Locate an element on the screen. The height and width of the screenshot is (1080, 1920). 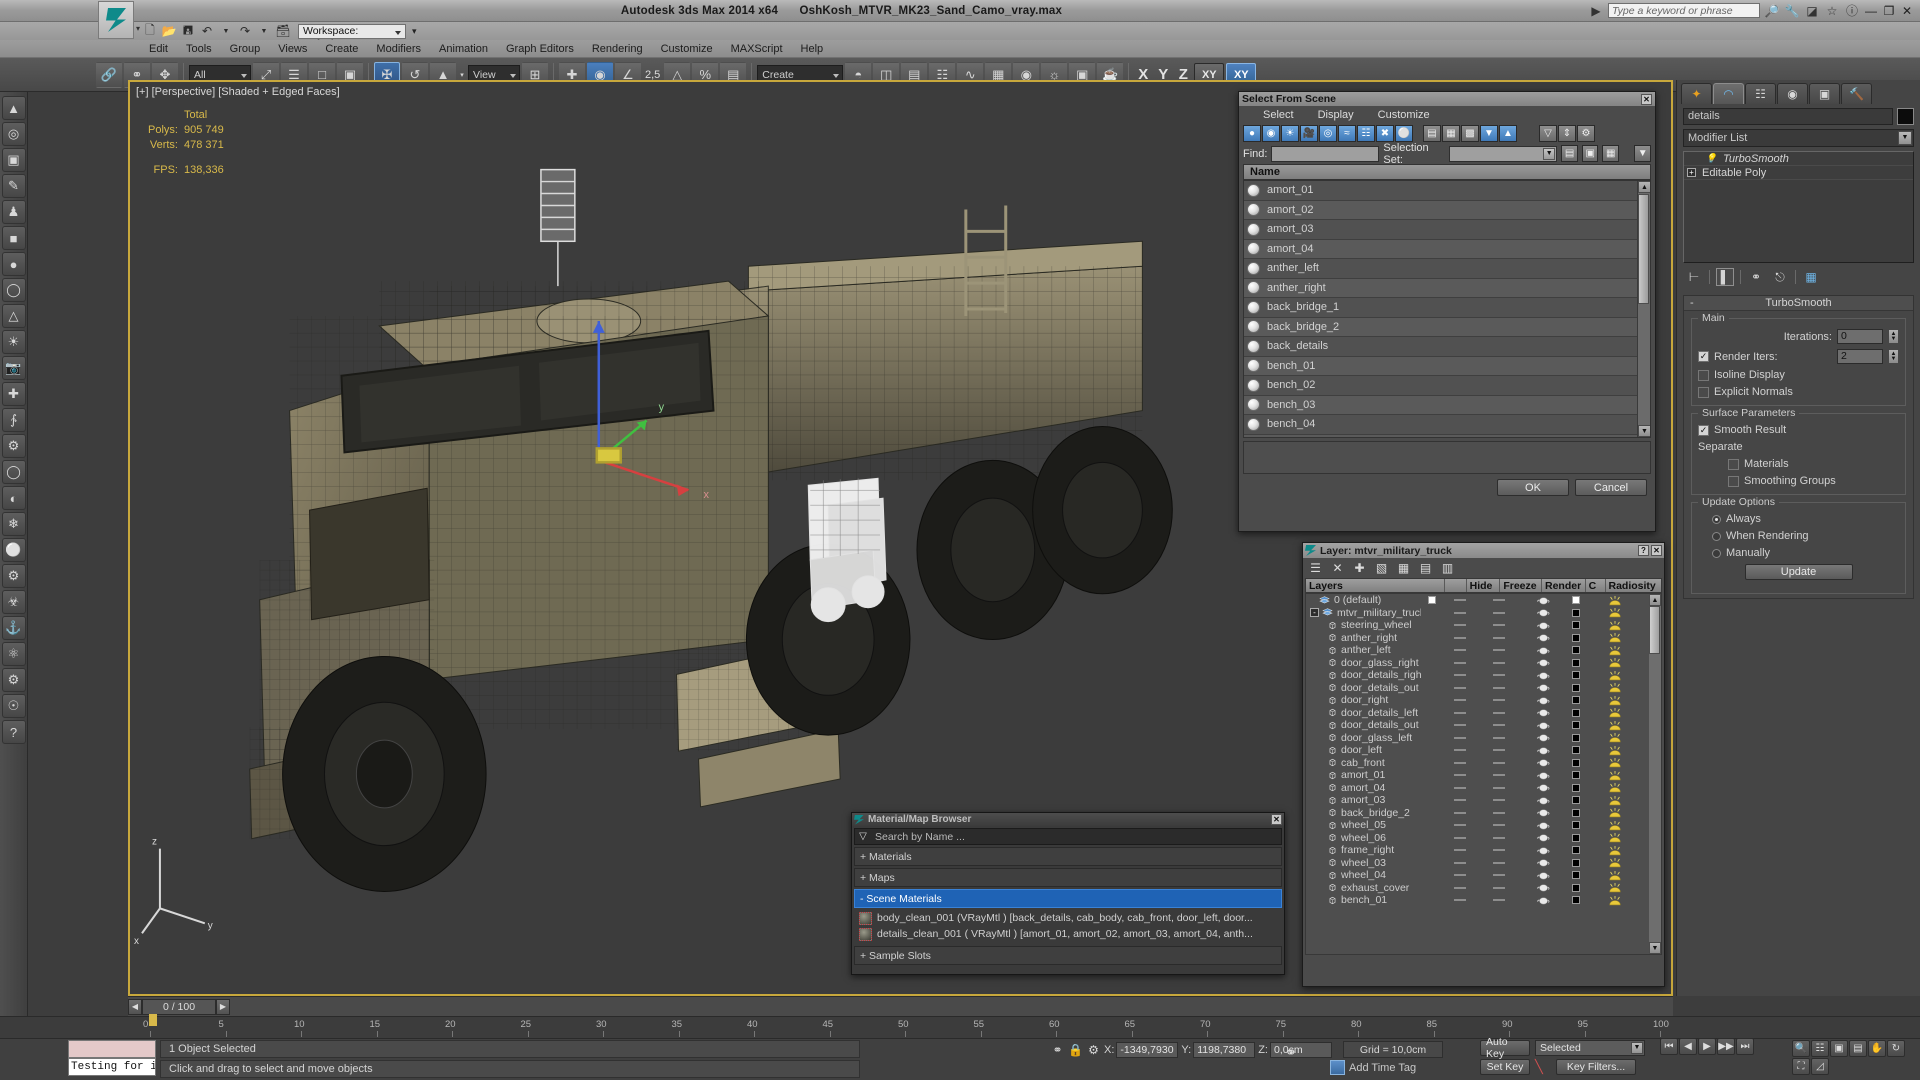
selection-tools-icon: ▣ is located at coordinates (13, 160).